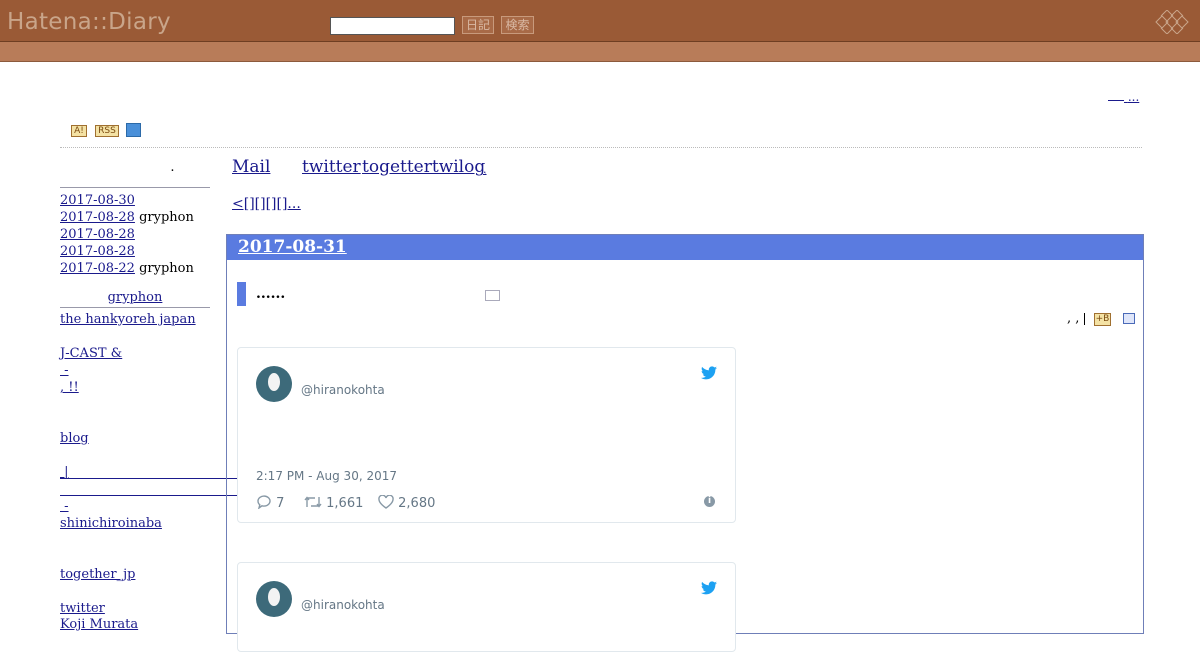 The width and height of the screenshot is (1200, 652). Describe the element at coordinates (241, 294) in the screenshot. I see `section-marker` at that location.